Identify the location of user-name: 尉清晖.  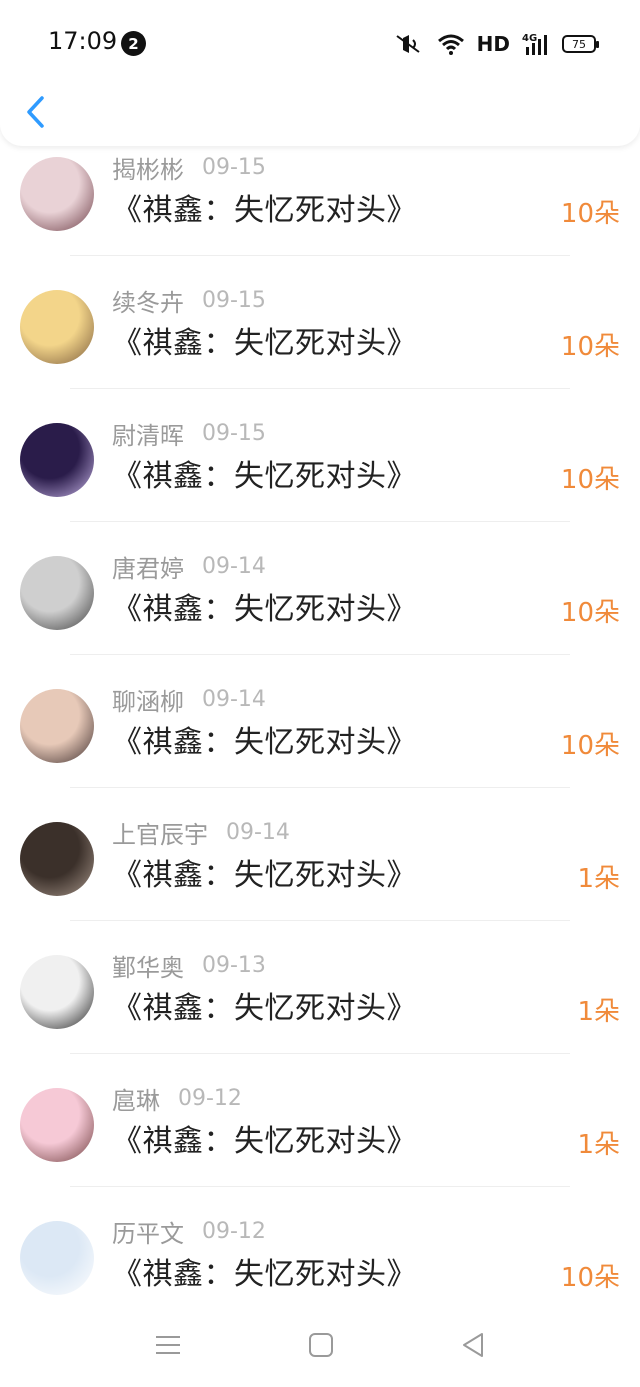
(148, 435).